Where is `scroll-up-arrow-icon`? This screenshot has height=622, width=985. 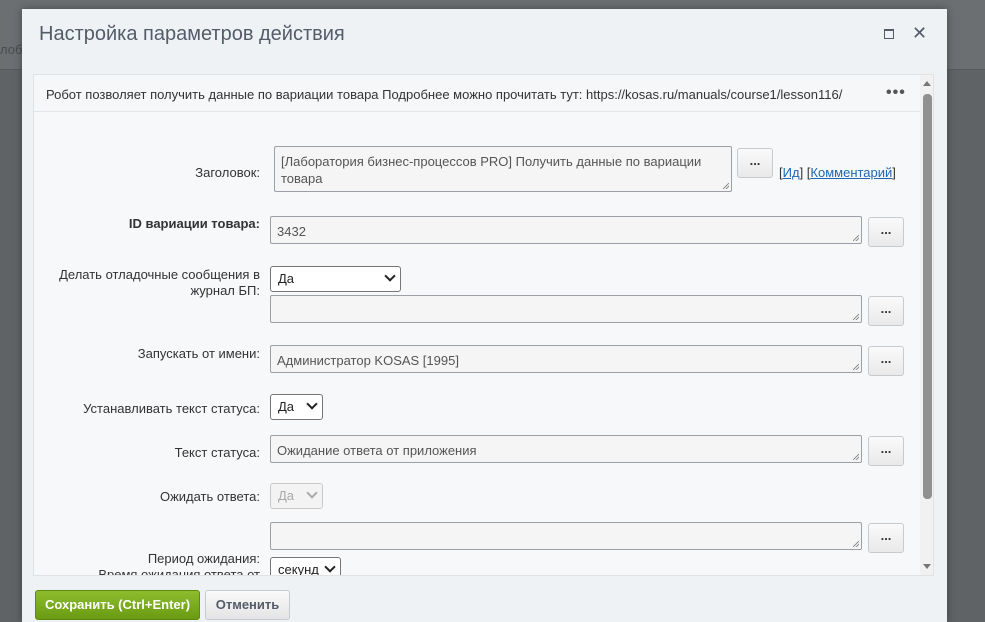
scroll-up-arrow-icon is located at coordinates (927, 83).